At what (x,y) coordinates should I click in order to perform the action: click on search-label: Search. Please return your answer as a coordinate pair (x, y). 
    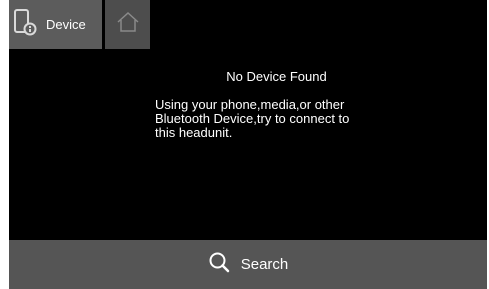
    Looking at the image, I should click on (264, 264).